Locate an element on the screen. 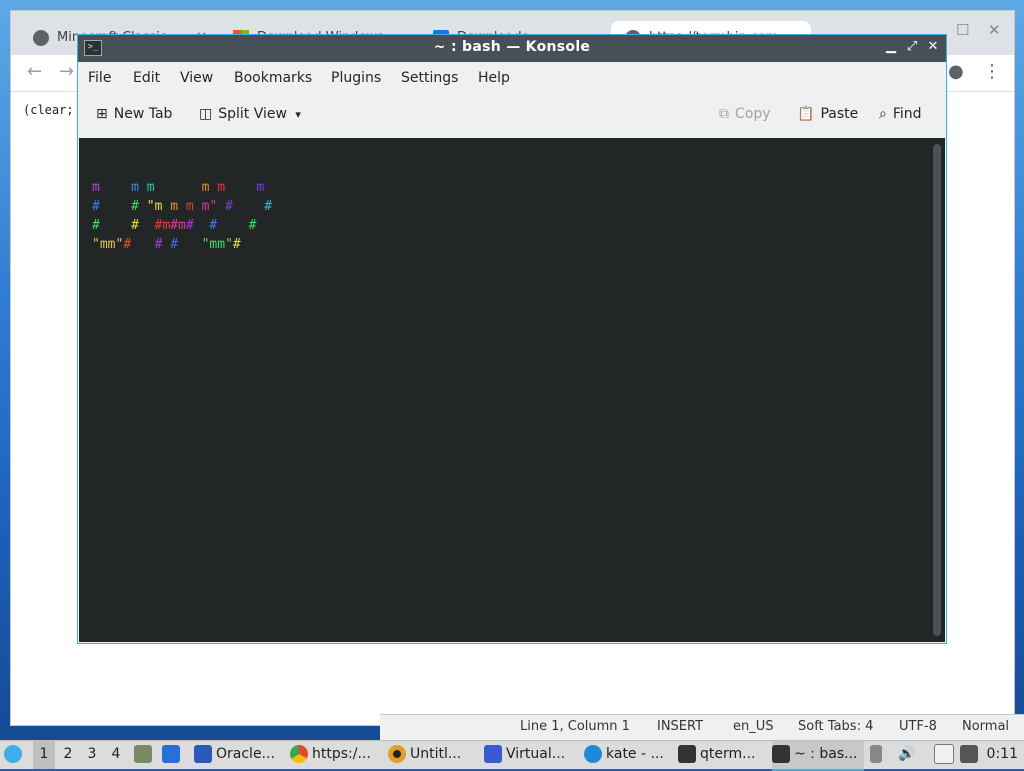 This screenshot has width=1024, height=771. clipboard-icon: 📋 is located at coordinates (806, 114).